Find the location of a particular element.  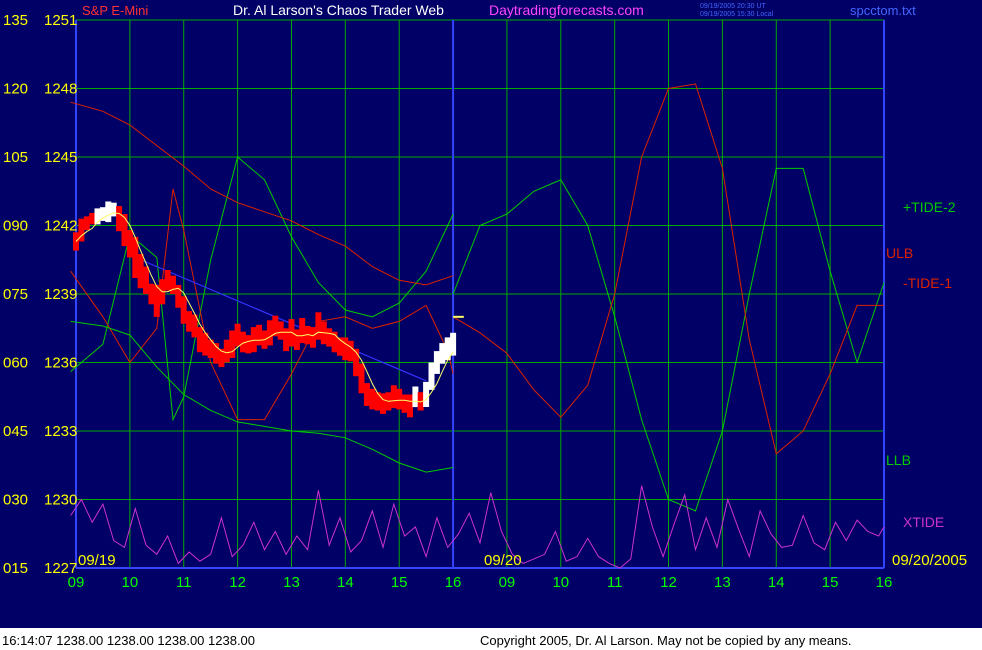

date-label: 09/20/2005 is located at coordinates (929, 560).